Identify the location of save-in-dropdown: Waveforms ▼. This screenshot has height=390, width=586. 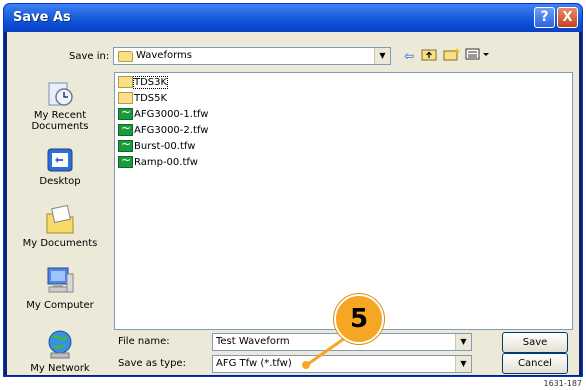
(252, 56).